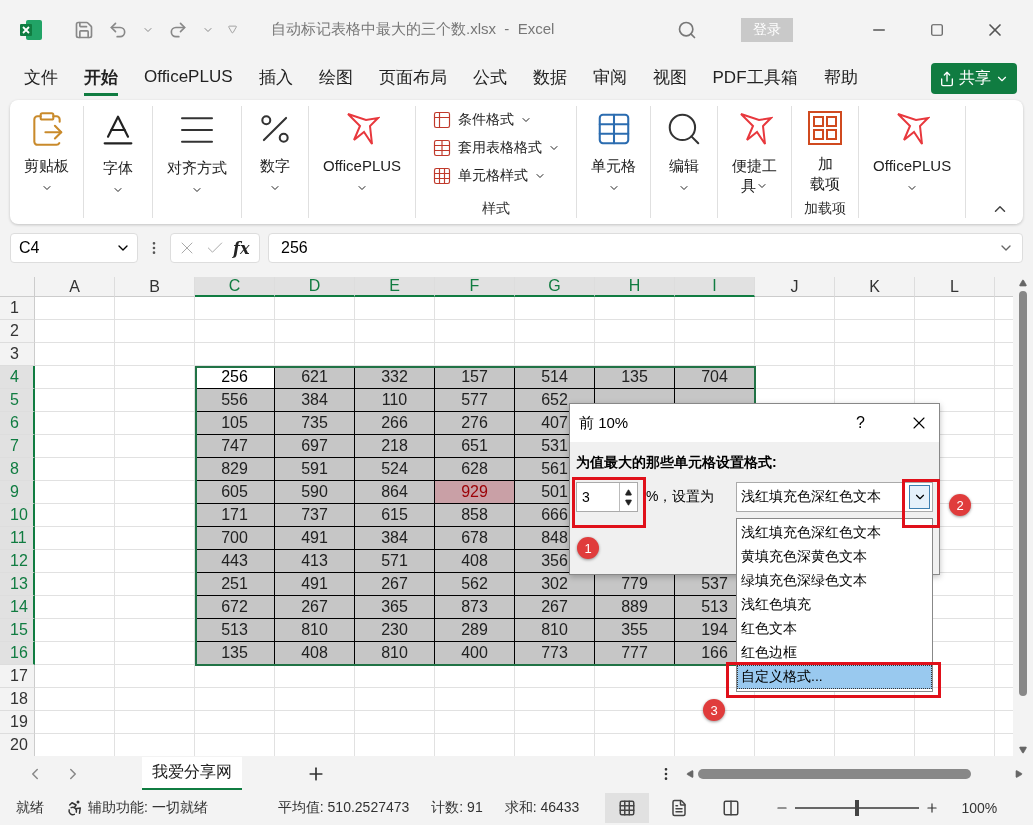 The image size is (1033, 825). What do you see at coordinates (395, 378) in the screenshot?
I see `table-cell: 332` at bounding box center [395, 378].